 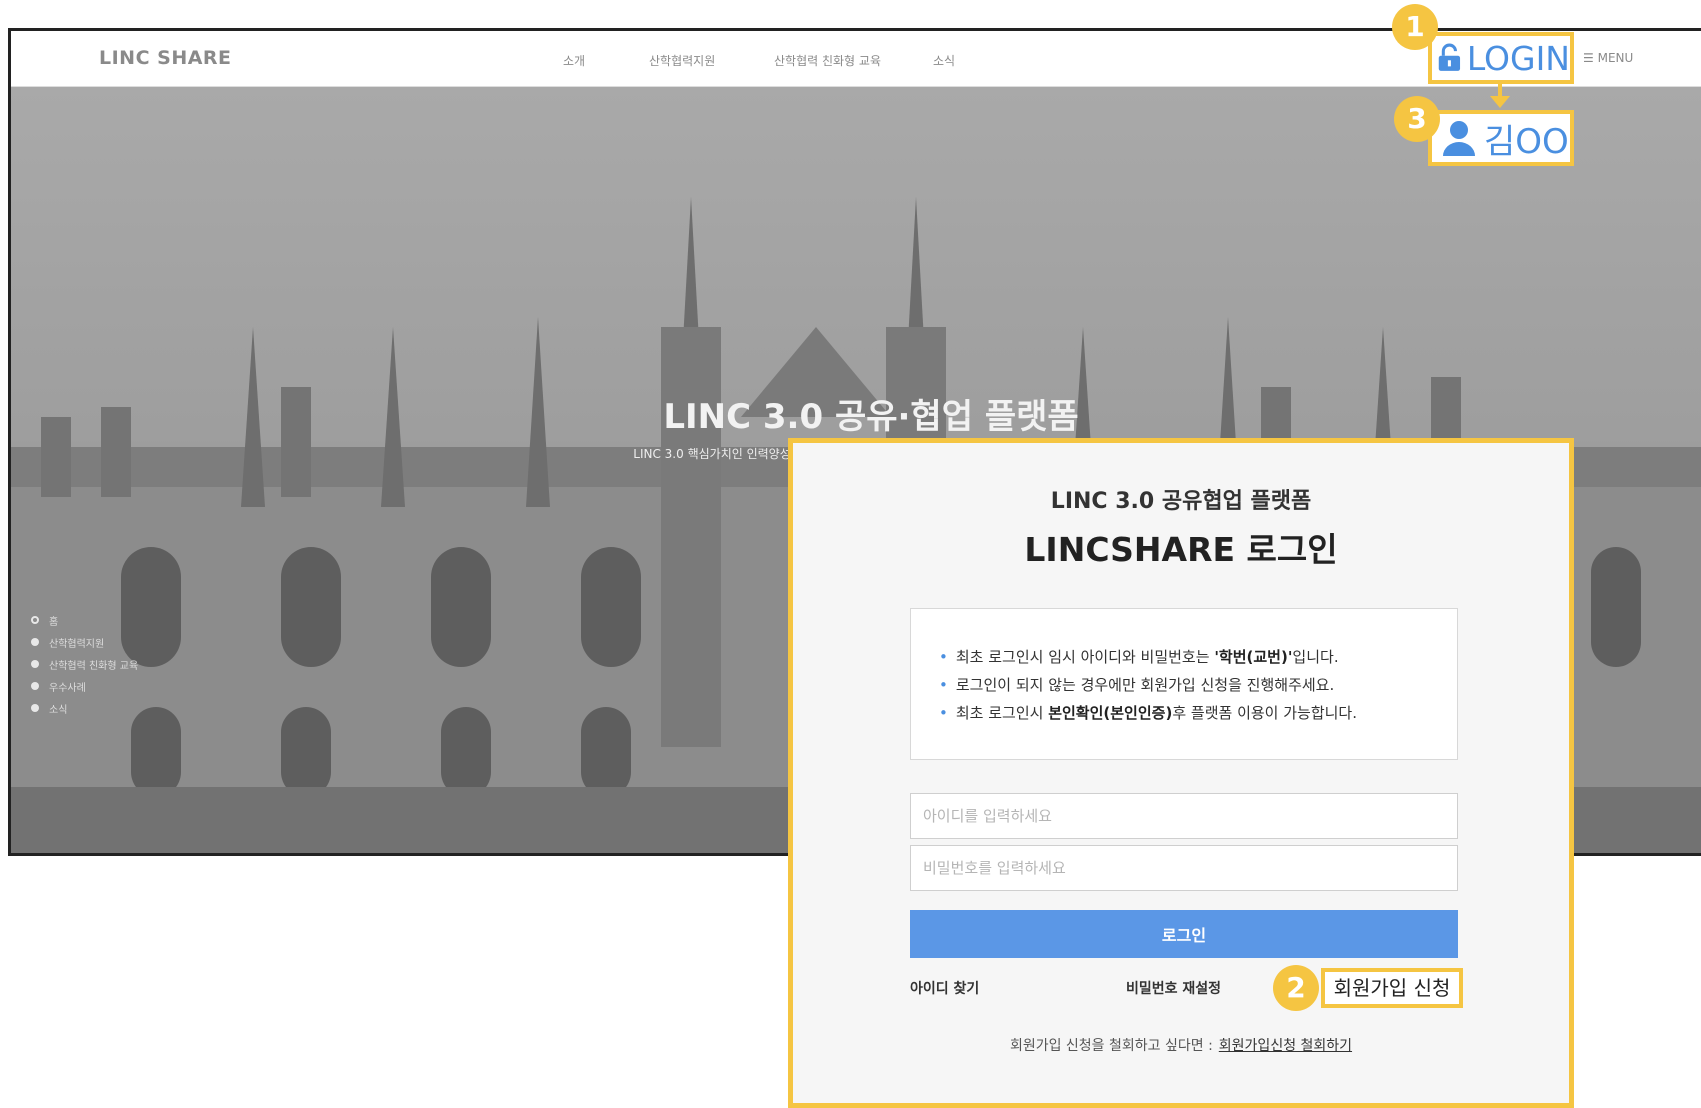 I want to click on signup-request-link: 회원가입 신청, so click(x=1392, y=988).